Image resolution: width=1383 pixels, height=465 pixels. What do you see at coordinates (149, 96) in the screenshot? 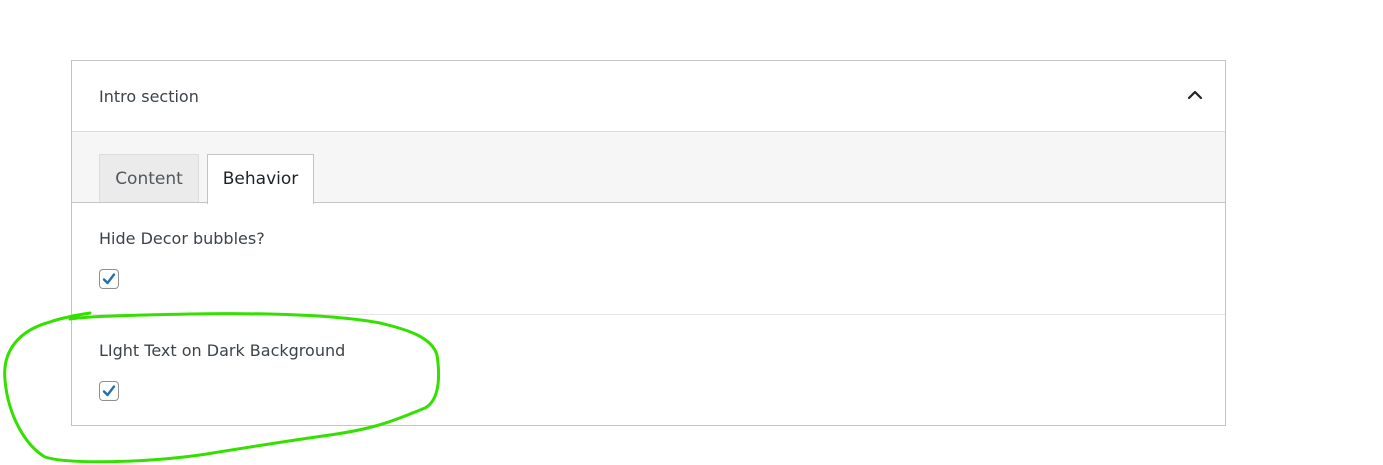
I see `panel-title: Intro section` at bounding box center [149, 96].